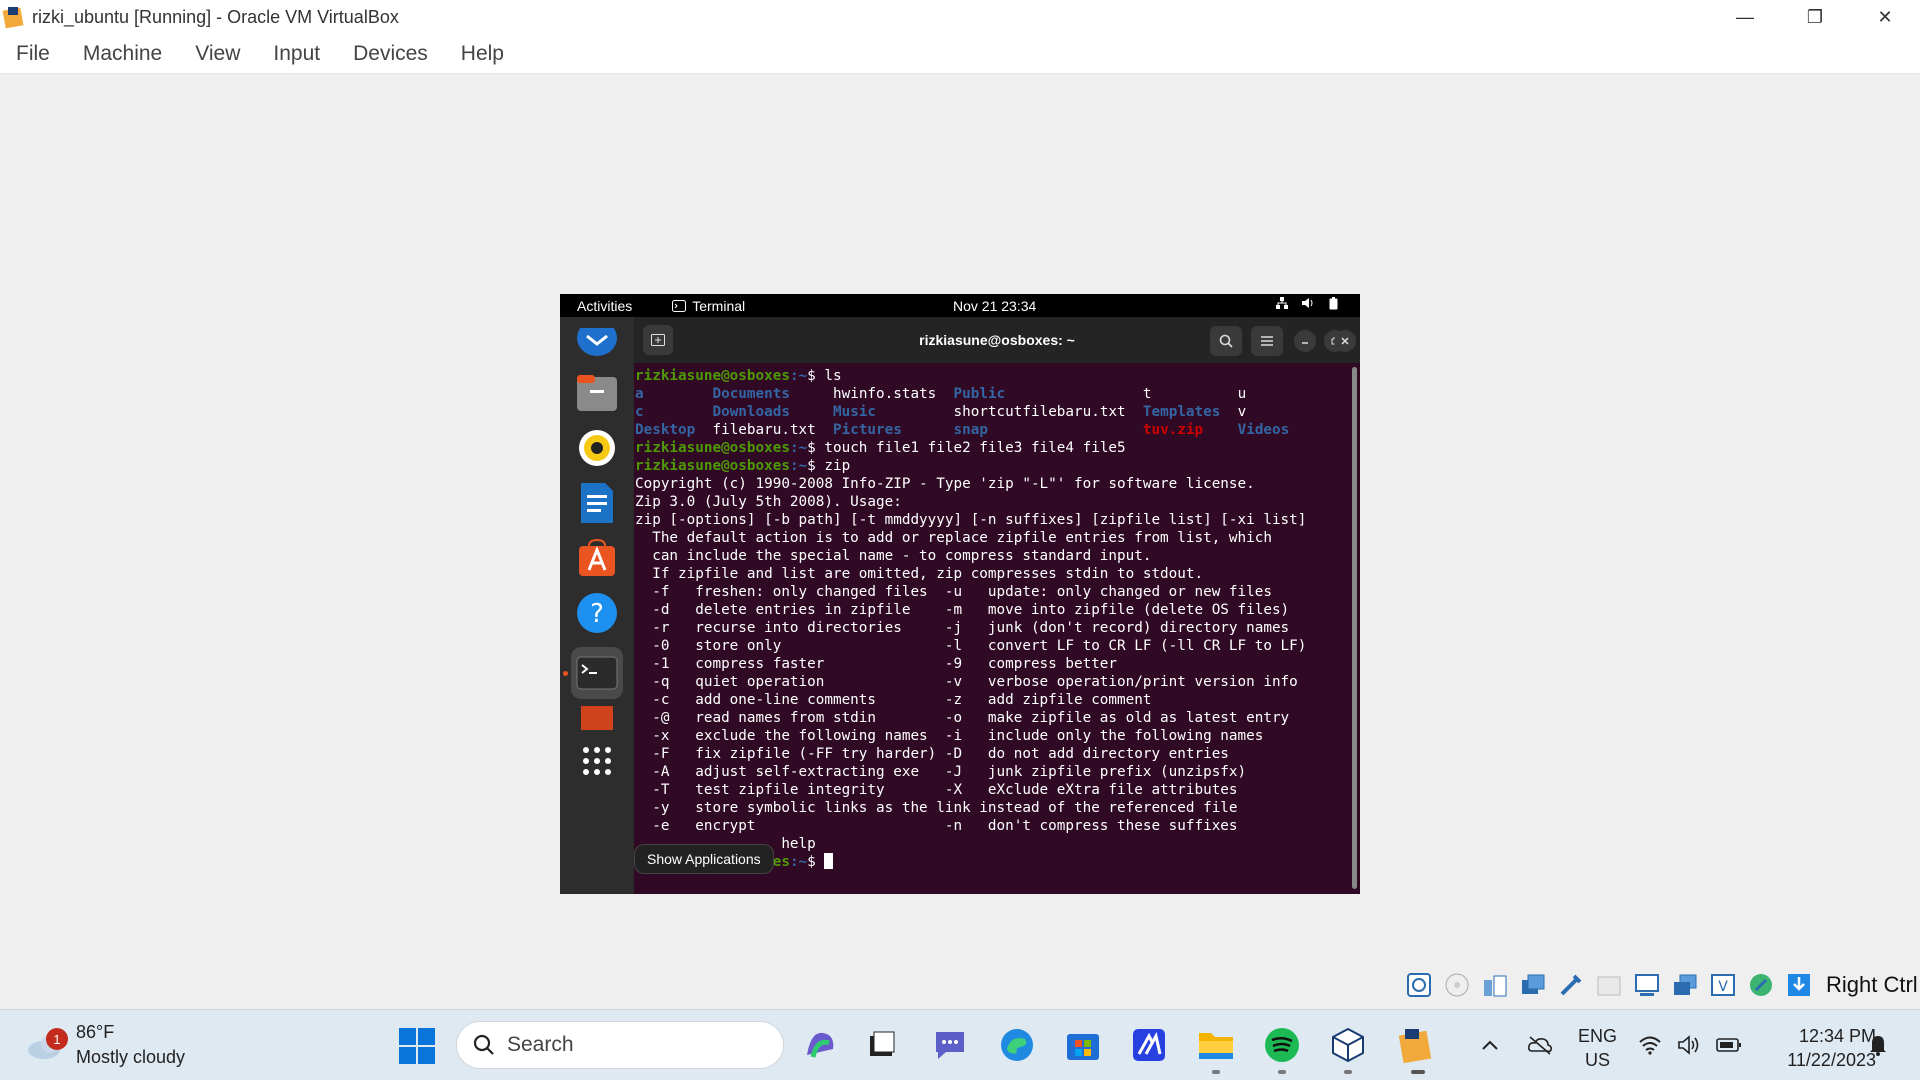 The image size is (1920, 1080). Describe the element at coordinates (867, 430) in the screenshot. I see `ls-directory: Pictures` at that location.